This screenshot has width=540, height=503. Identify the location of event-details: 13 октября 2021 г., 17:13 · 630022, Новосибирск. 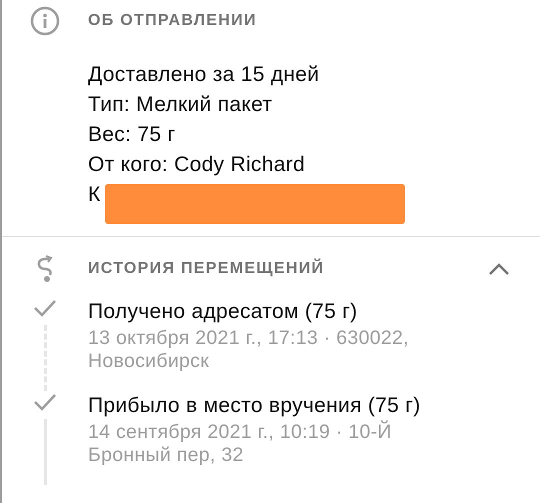
(249, 350).